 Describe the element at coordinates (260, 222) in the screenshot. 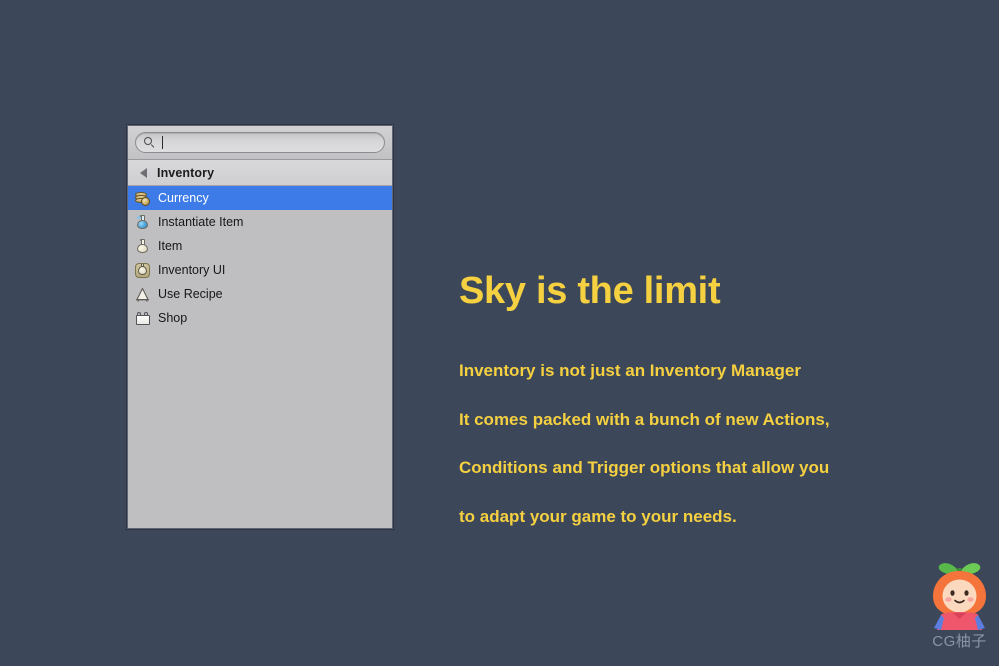

I see `list-item-instantiate-item: ✦ Instantiate Item` at that location.